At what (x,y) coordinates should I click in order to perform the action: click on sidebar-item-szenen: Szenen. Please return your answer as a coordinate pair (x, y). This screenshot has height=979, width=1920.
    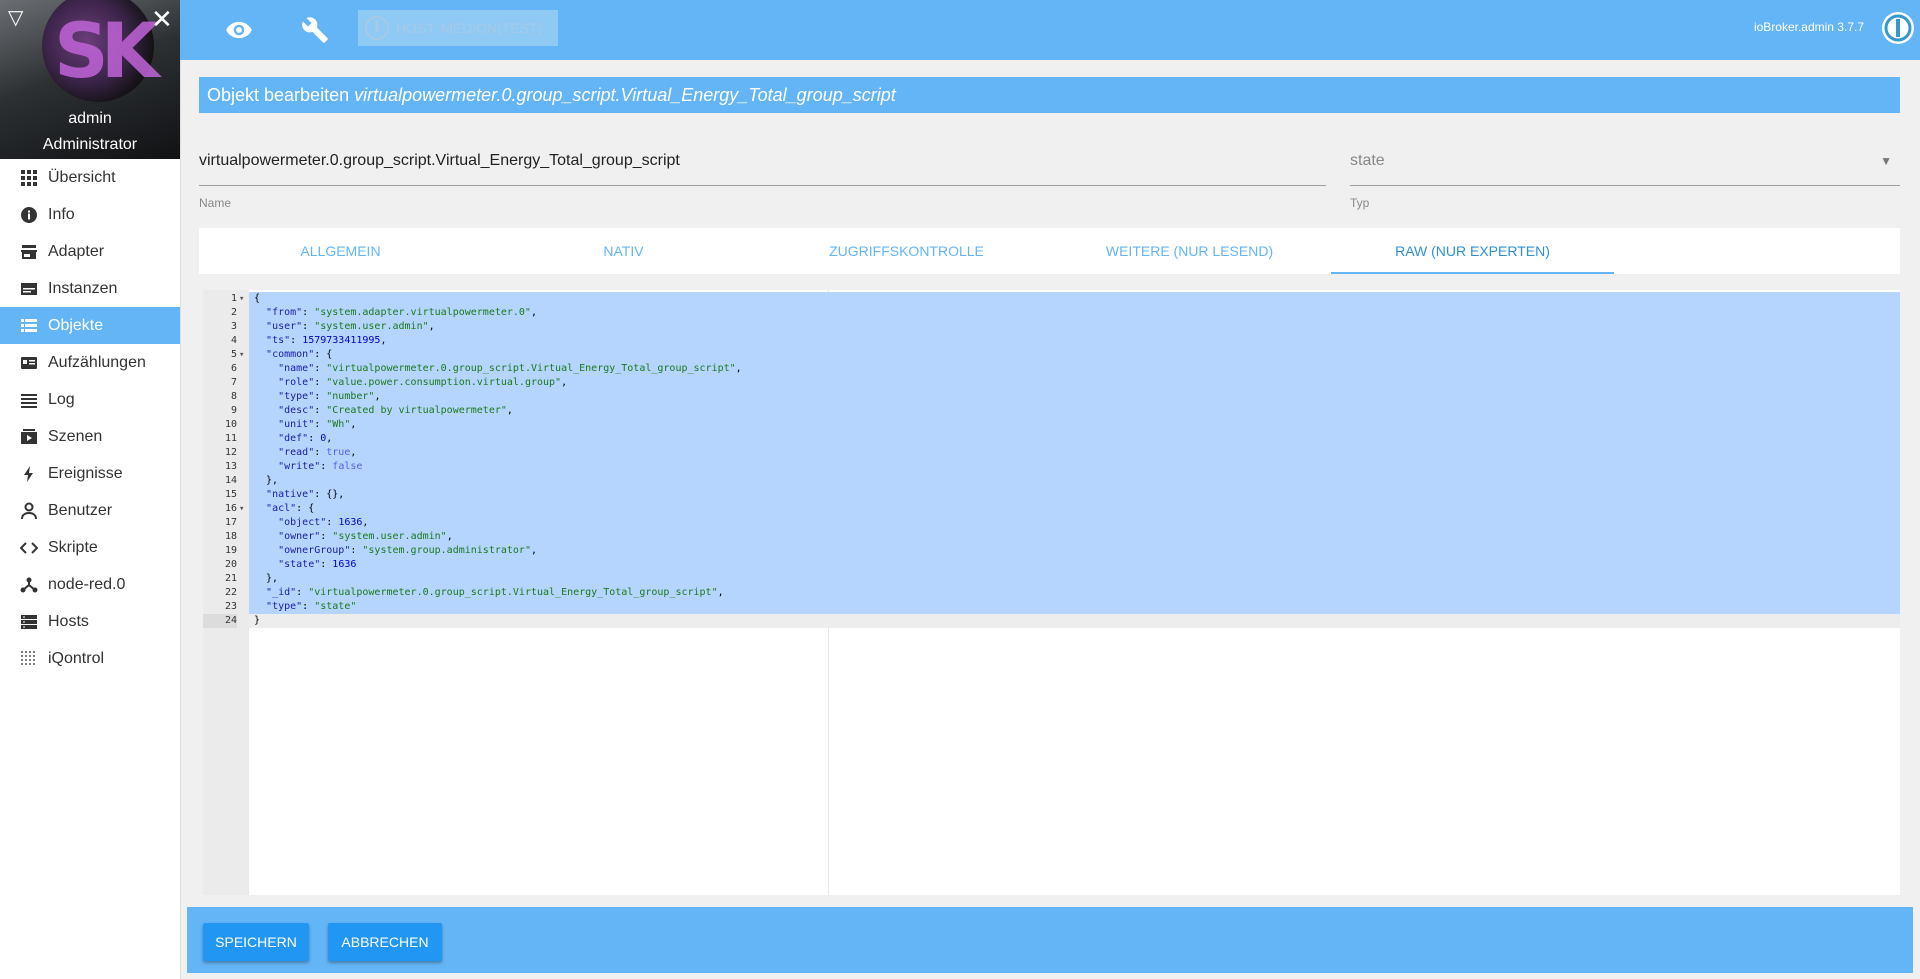
    Looking at the image, I should click on (90, 436).